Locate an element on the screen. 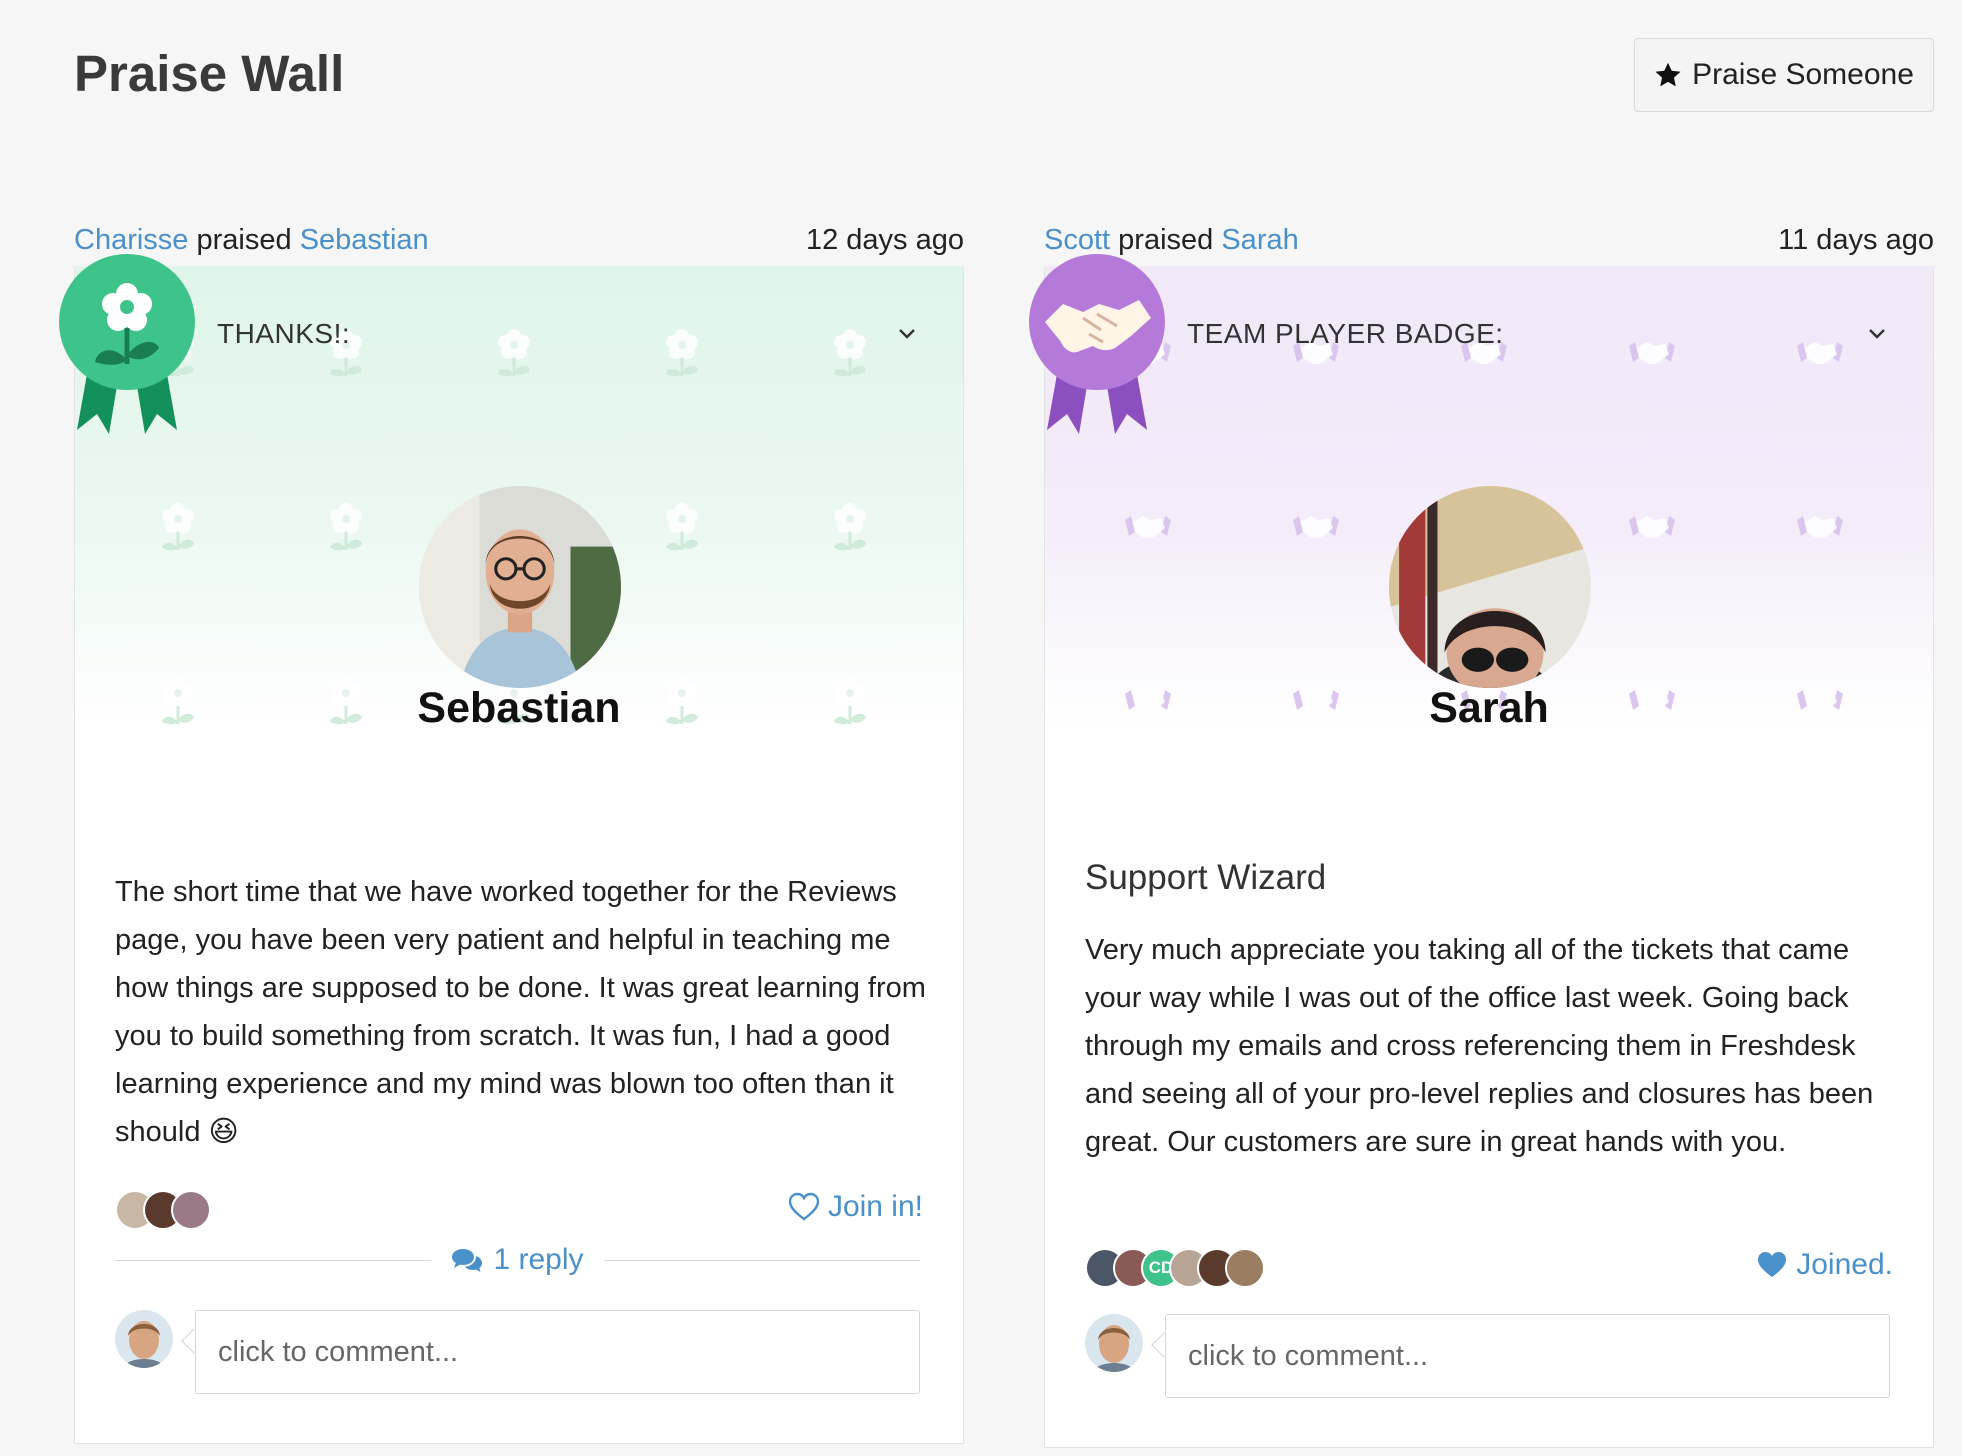  recipient-link: Sebastian is located at coordinates (364, 240).